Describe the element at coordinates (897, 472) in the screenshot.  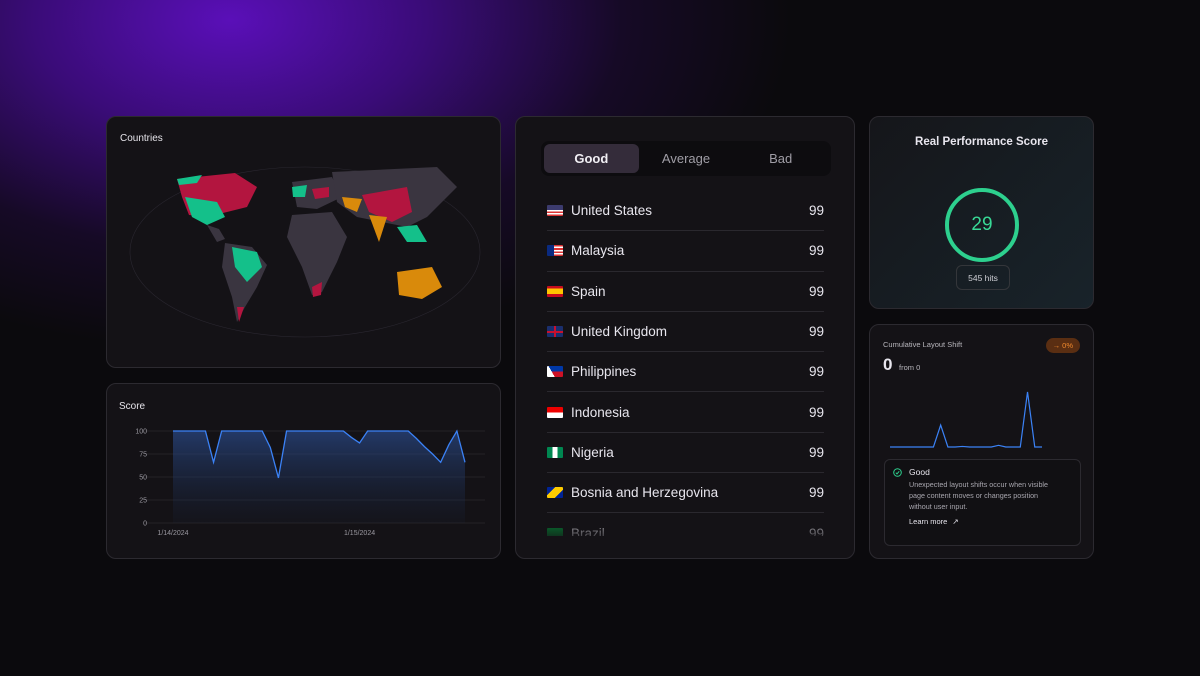
I see `check-circle-icon` at that location.